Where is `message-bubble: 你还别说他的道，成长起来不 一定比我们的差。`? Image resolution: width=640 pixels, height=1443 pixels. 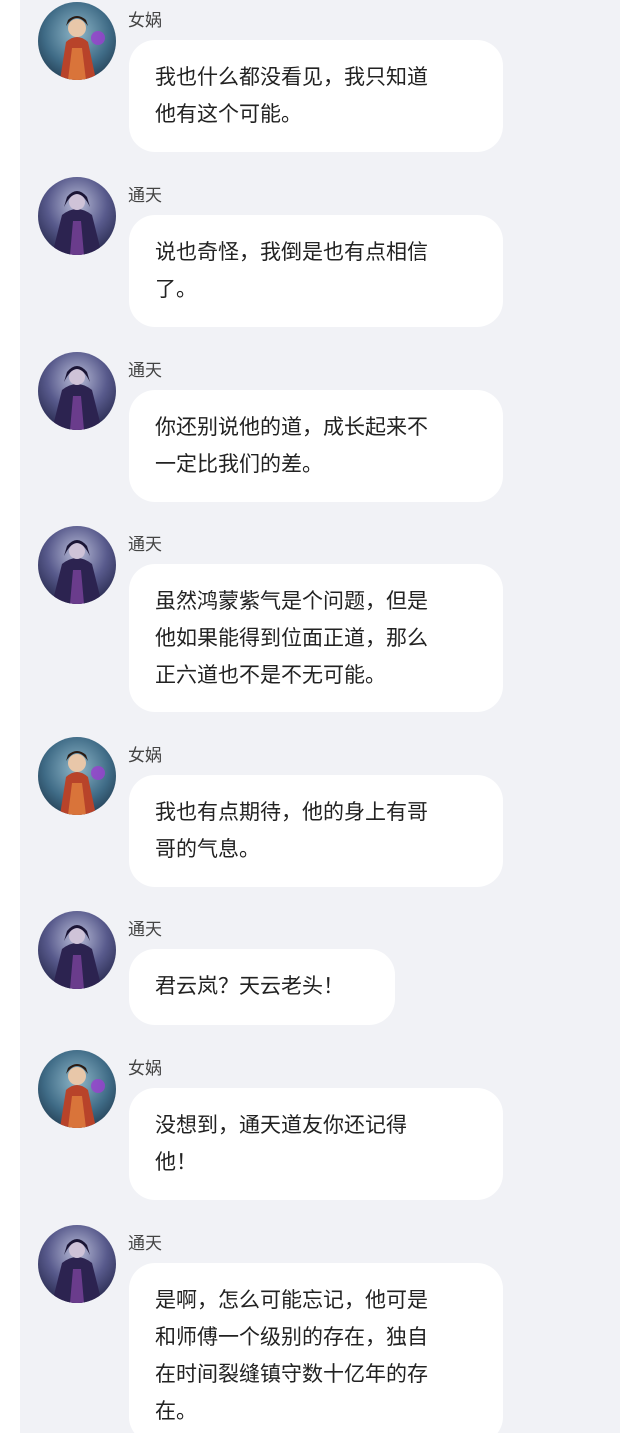 message-bubble: 你还别说他的道，成长起来不 一定比我们的差。 is located at coordinates (316, 446).